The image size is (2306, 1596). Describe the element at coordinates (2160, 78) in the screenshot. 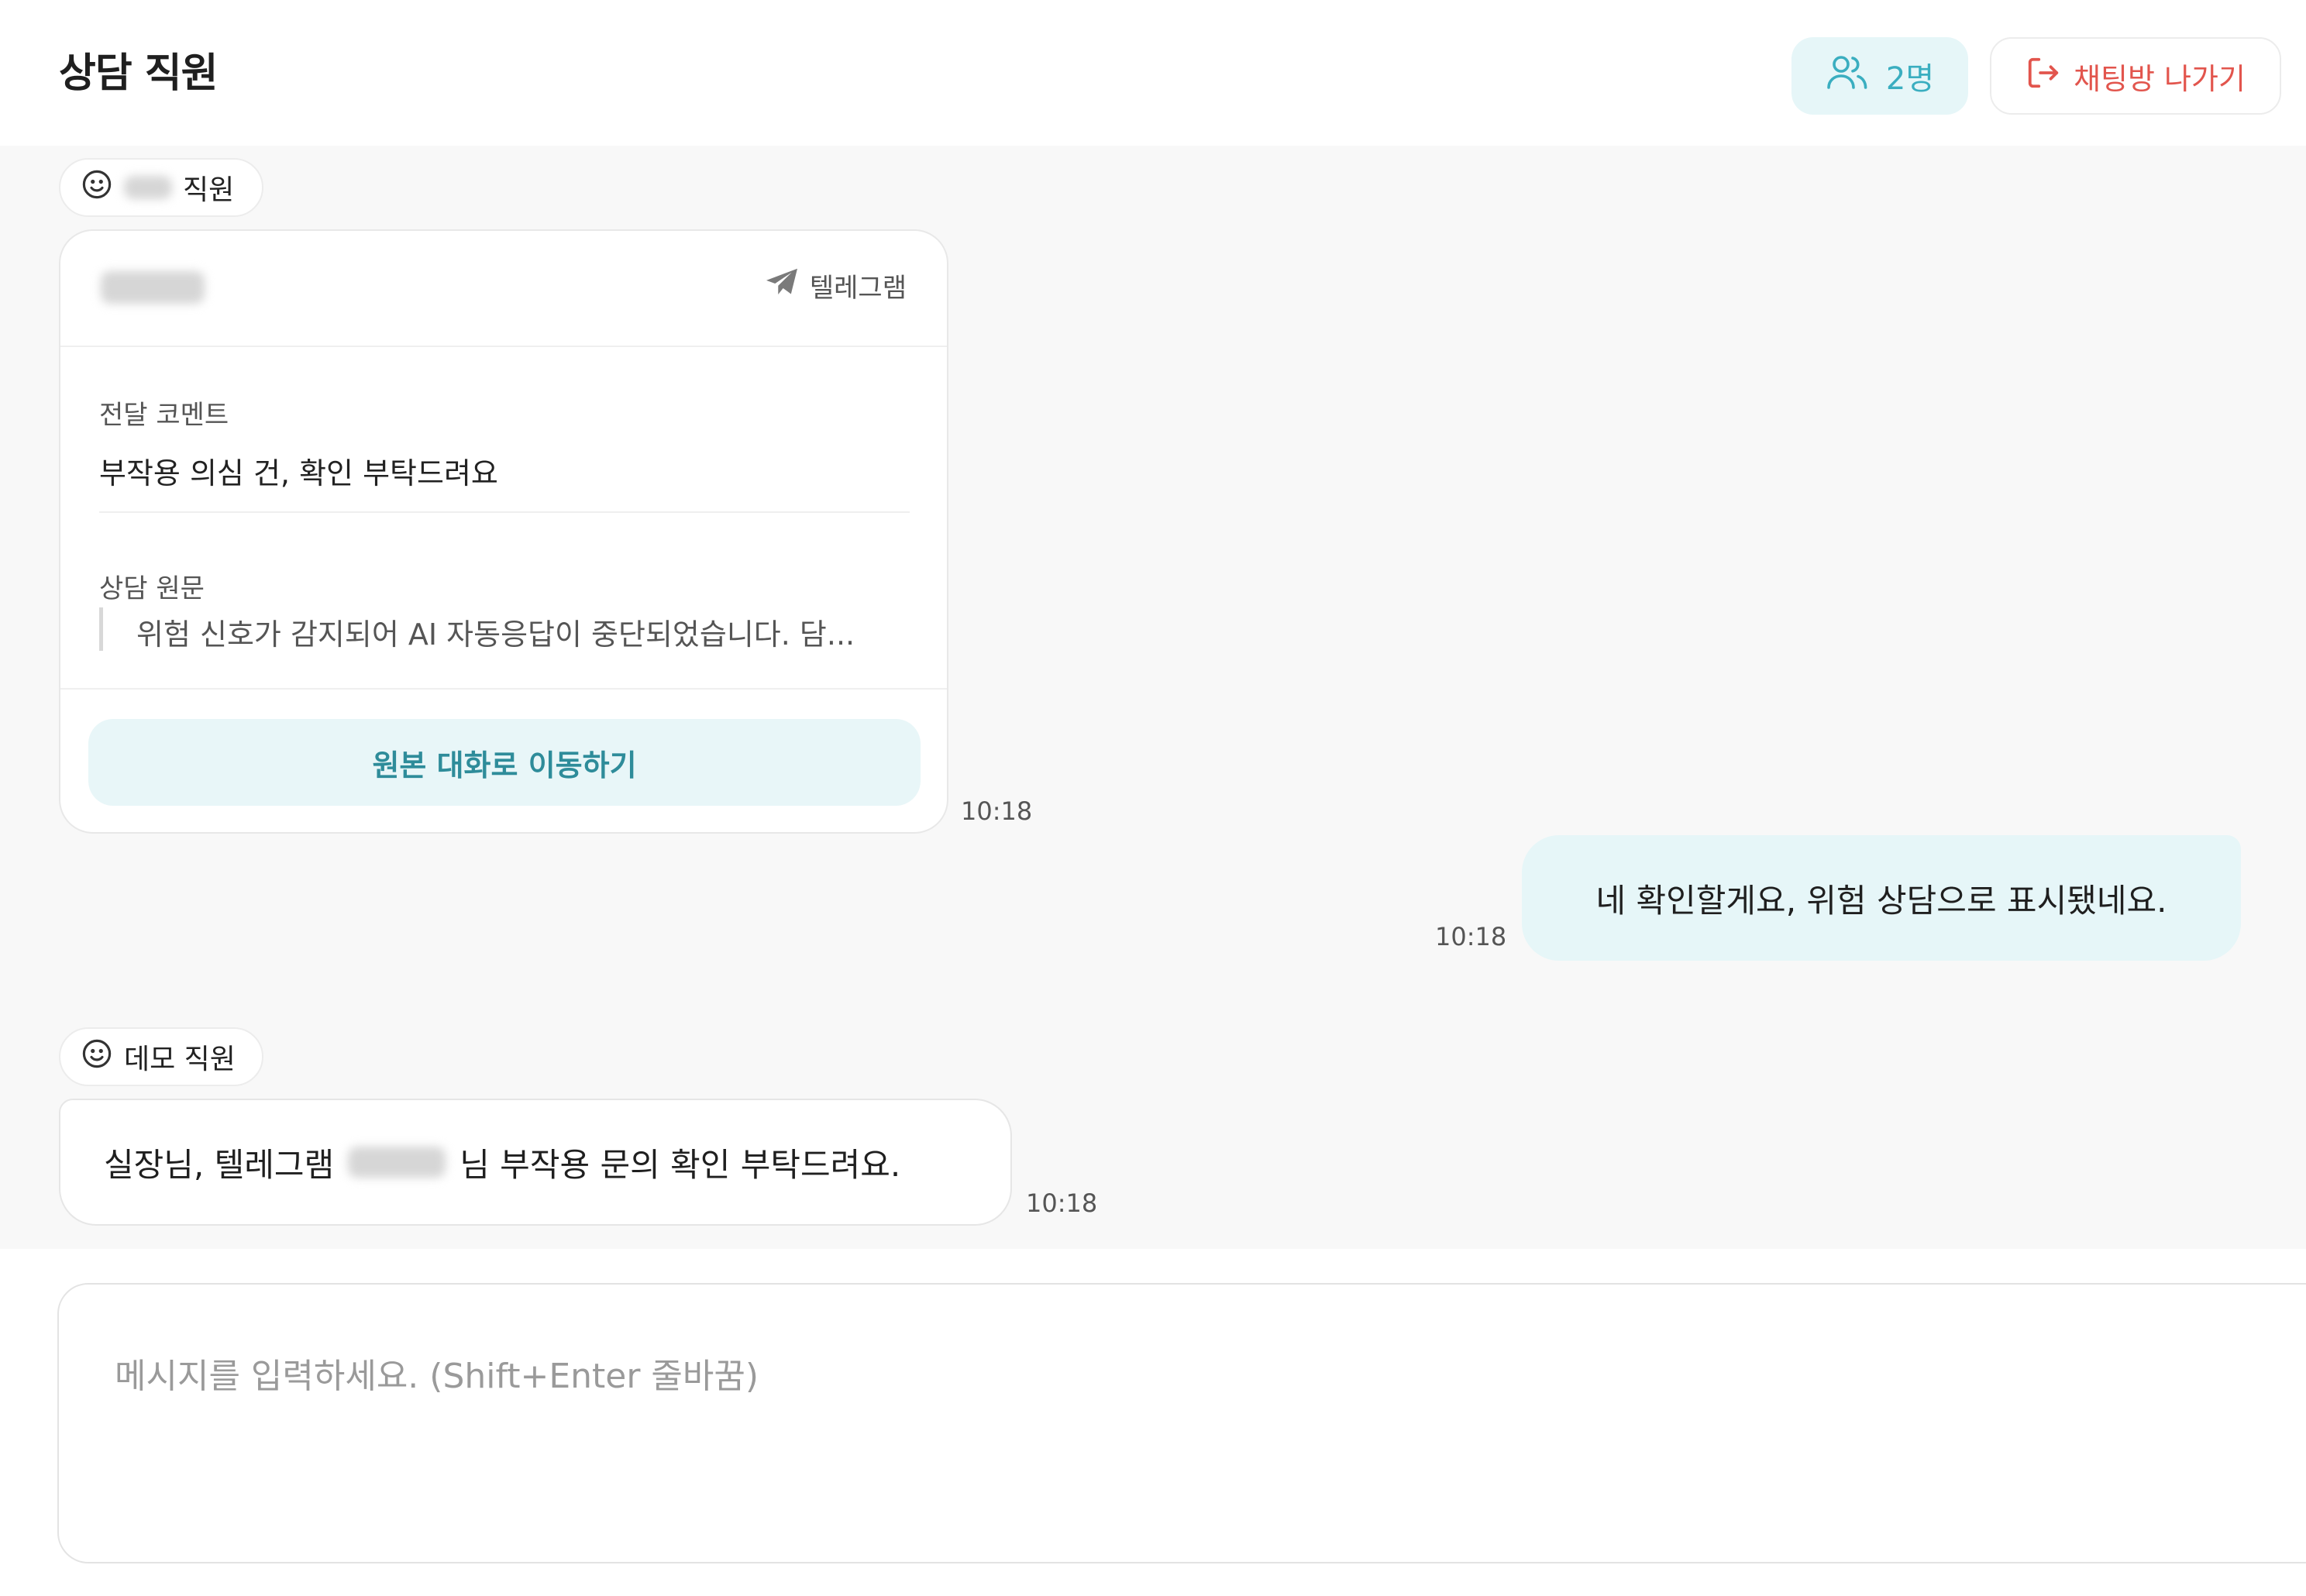

I see `leave-label: 채팅방 나가기` at that location.